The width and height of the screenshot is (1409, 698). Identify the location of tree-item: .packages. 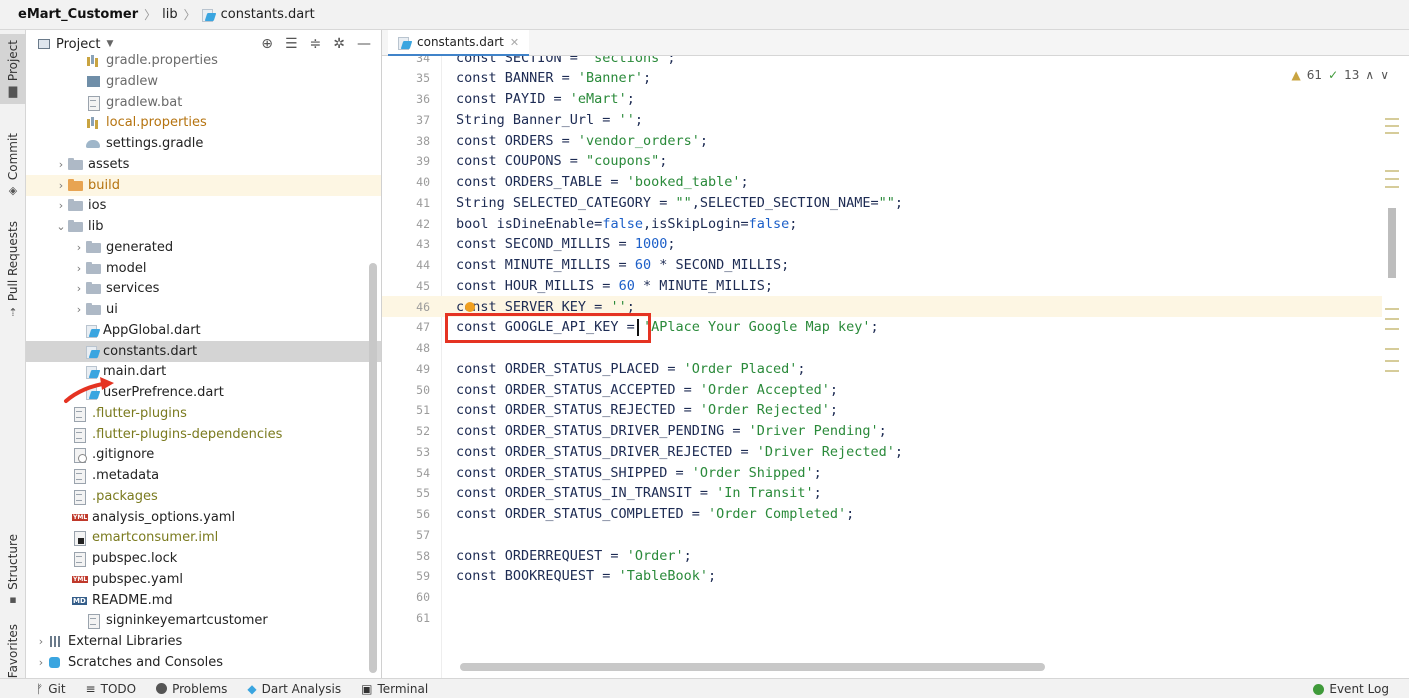
(203, 496).